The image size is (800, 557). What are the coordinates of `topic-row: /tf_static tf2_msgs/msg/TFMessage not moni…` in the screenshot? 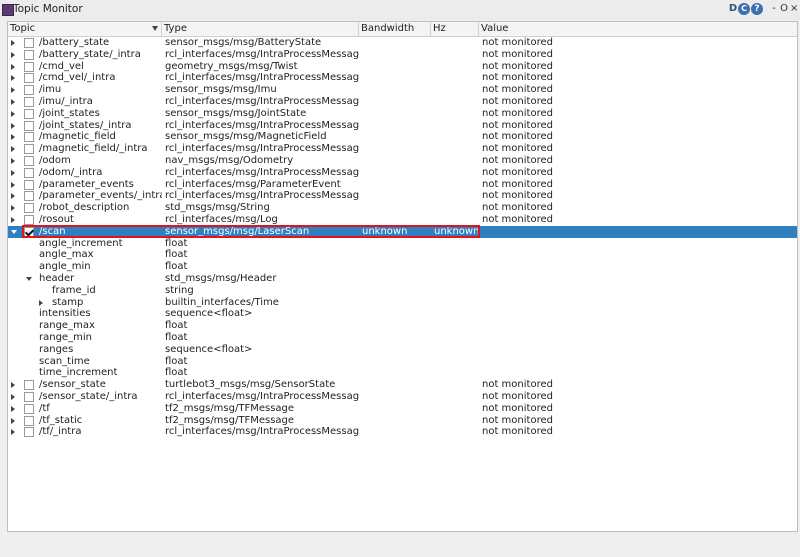 It's located at (402, 421).